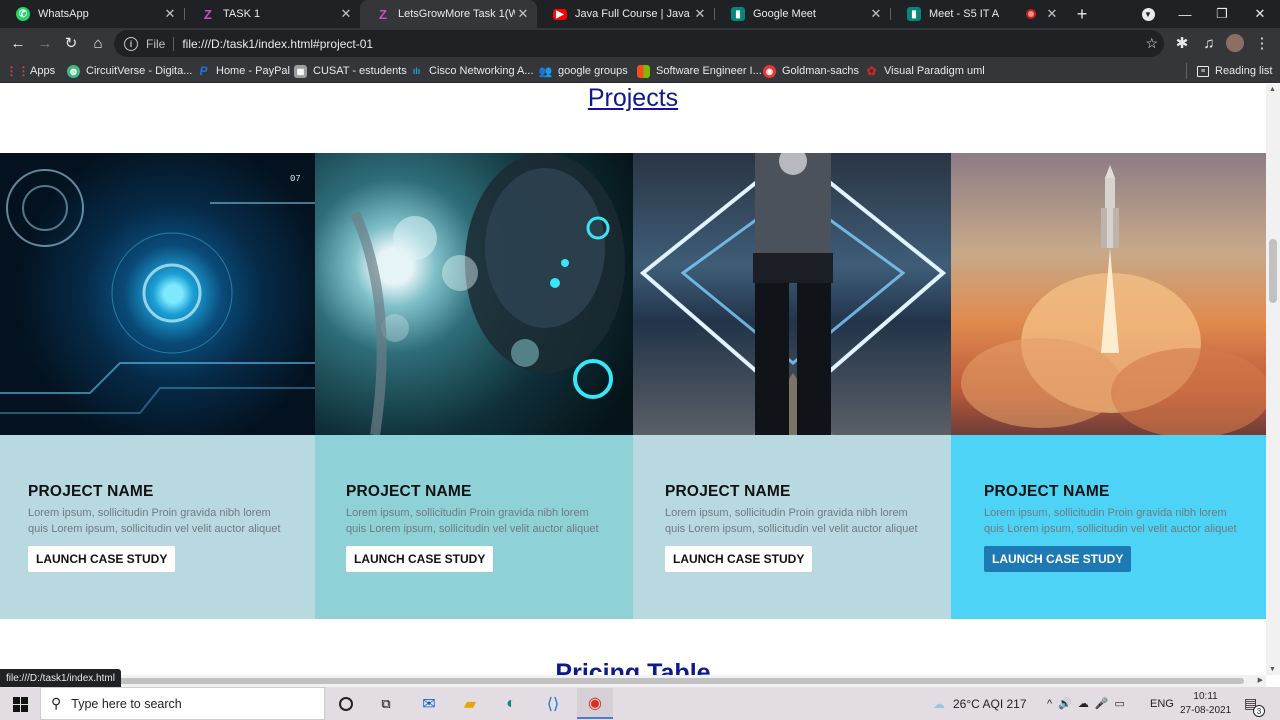 This screenshot has height=720, width=1280. Describe the element at coordinates (386, 704) in the screenshot. I see `task-view-icon: ⧉` at that location.